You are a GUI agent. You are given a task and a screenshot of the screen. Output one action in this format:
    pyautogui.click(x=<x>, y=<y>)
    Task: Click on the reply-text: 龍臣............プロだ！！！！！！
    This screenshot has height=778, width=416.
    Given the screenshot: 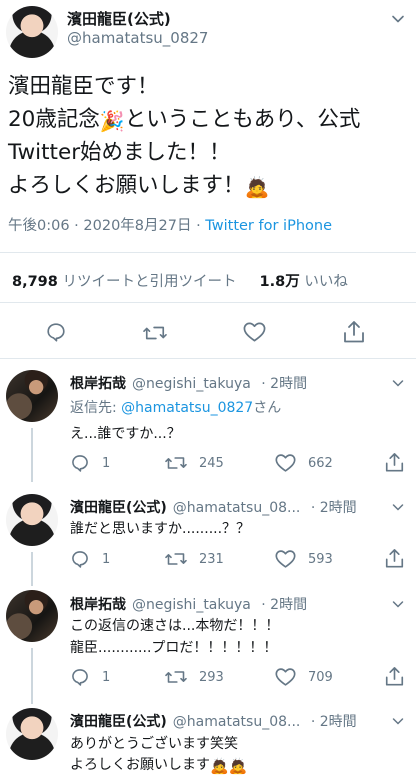 What is the action you would take?
    pyautogui.click(x=174, y=648)
    